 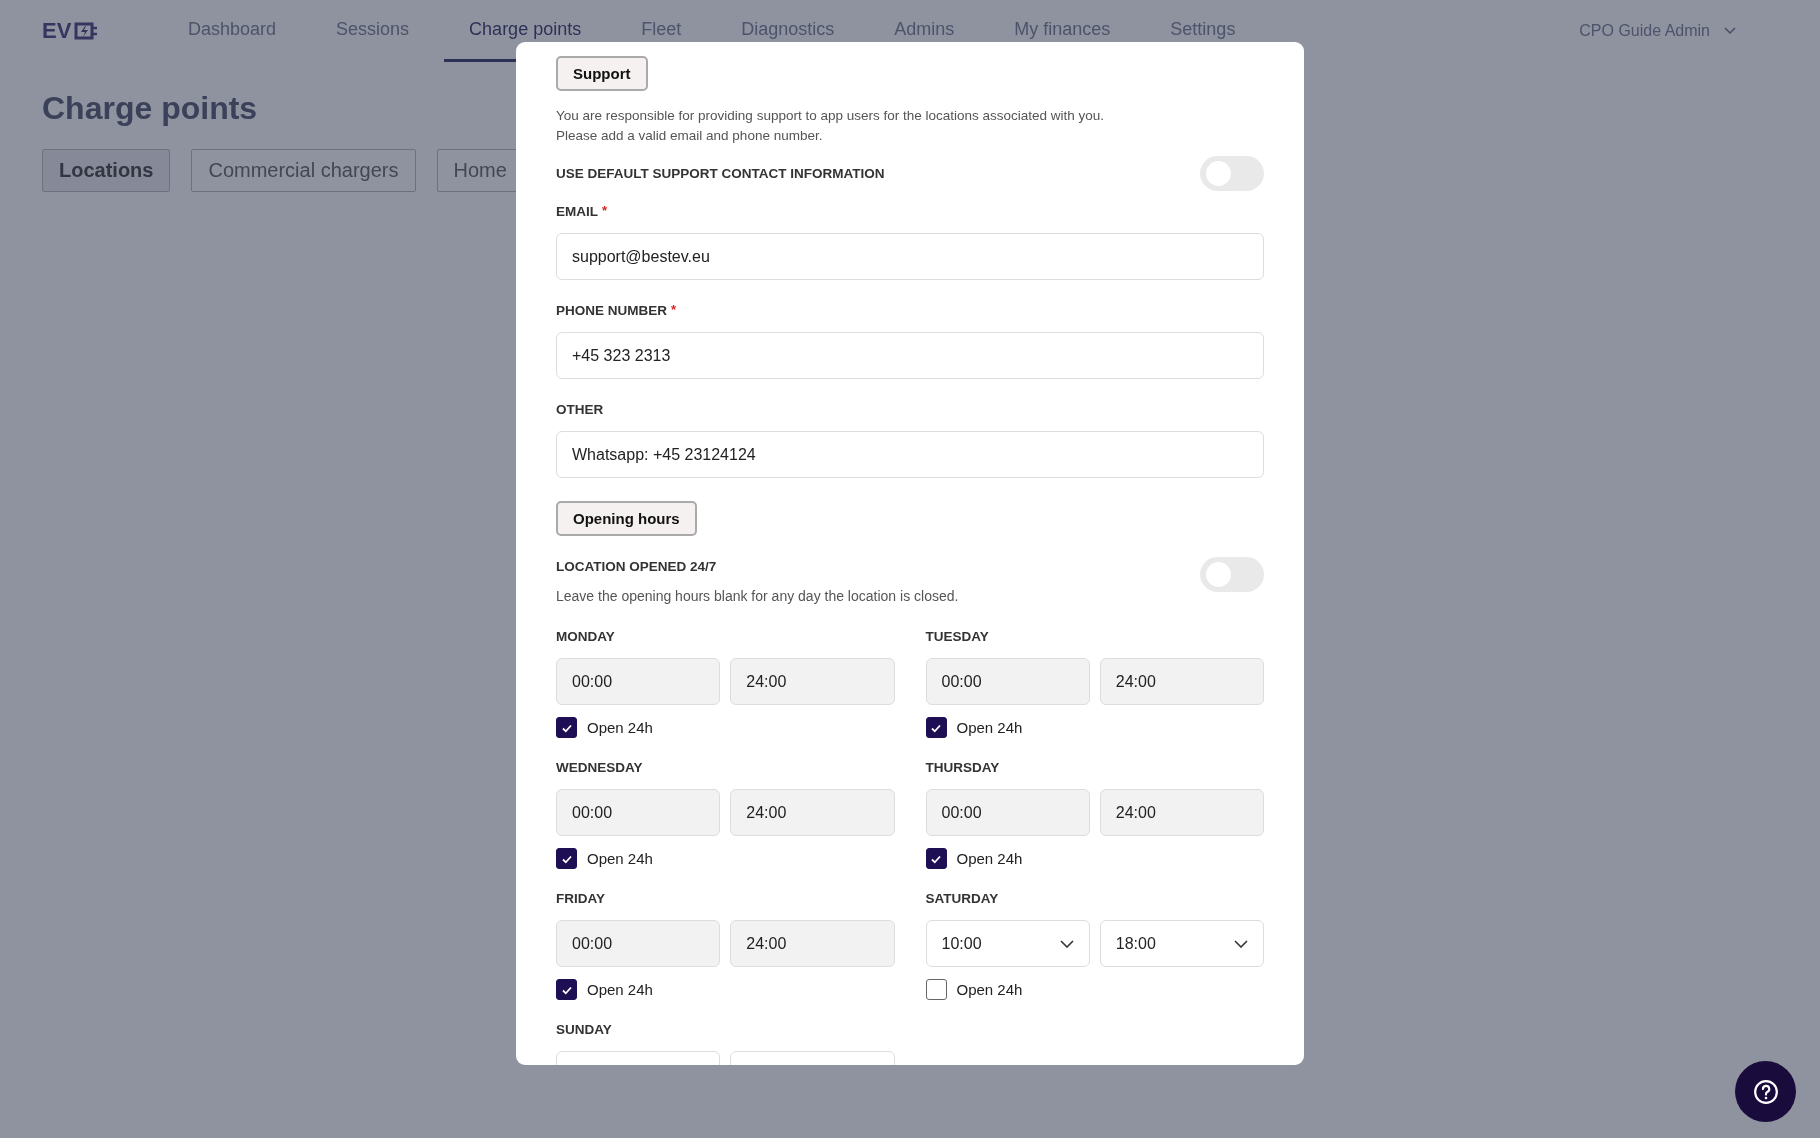 What do you see at coordinates (626, 518) in the screenshot?
I see `section-heading: Opening hours` at bounding box center [626, 518].